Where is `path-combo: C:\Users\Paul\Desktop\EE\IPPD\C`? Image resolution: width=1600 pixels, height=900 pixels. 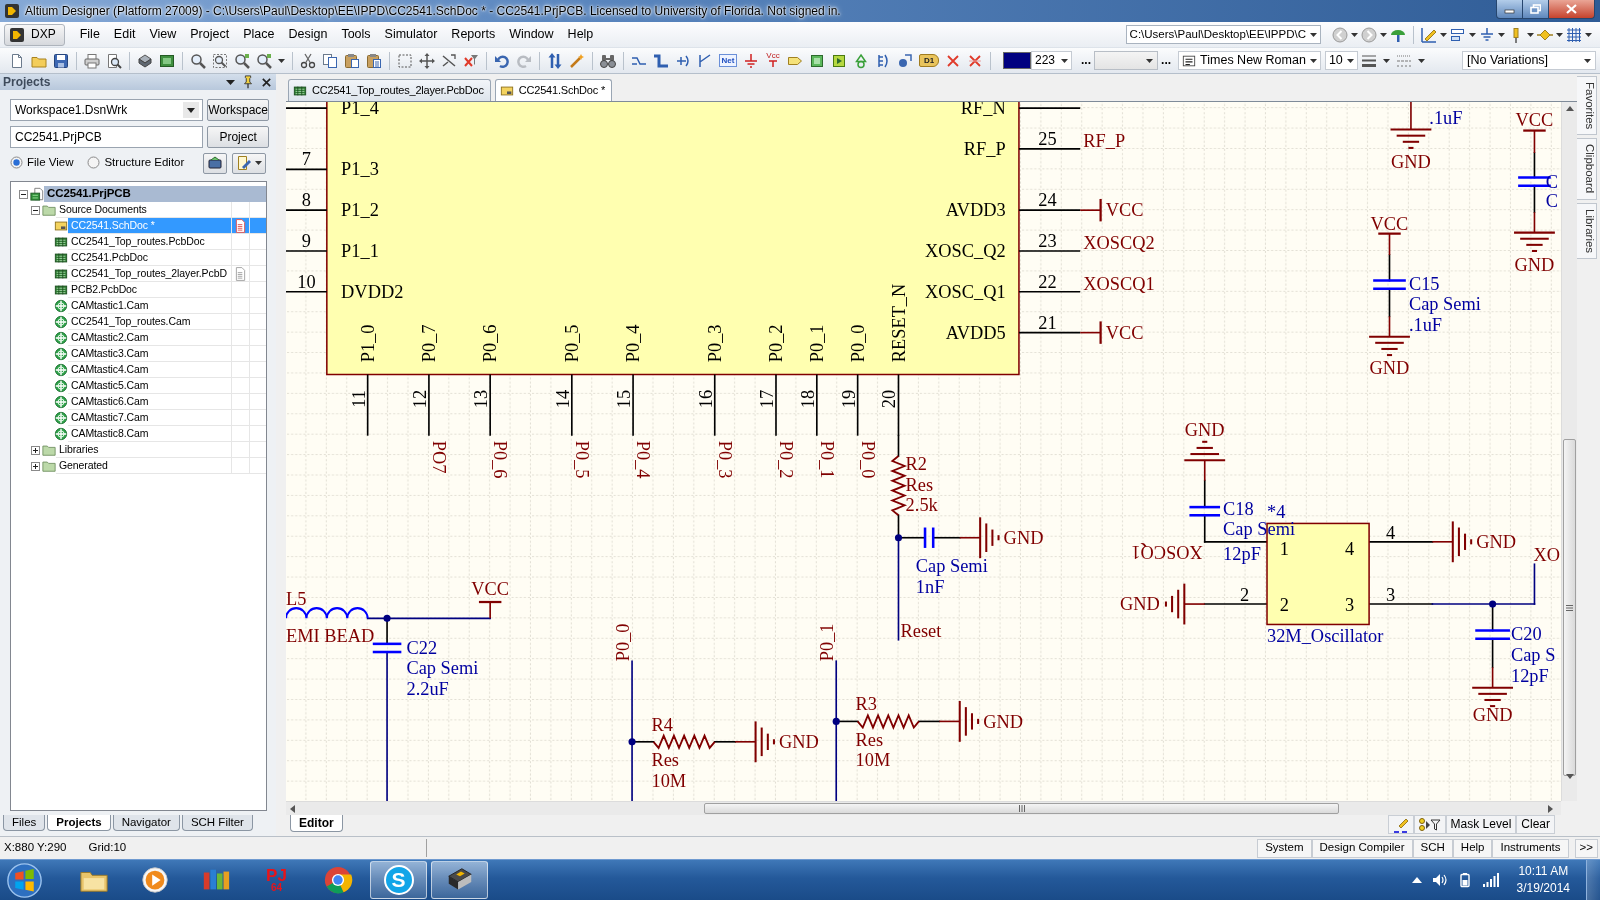
path-combo: C:\Users\Paul\Desktop\EE\IPPD\C is located at coordinates (1223, 34).